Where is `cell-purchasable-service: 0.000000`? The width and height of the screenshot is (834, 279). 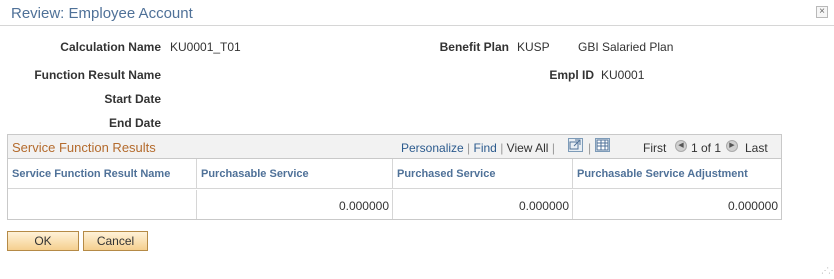 cell-purchasable-service: 0.000000 is located at coordinates (295, 204).